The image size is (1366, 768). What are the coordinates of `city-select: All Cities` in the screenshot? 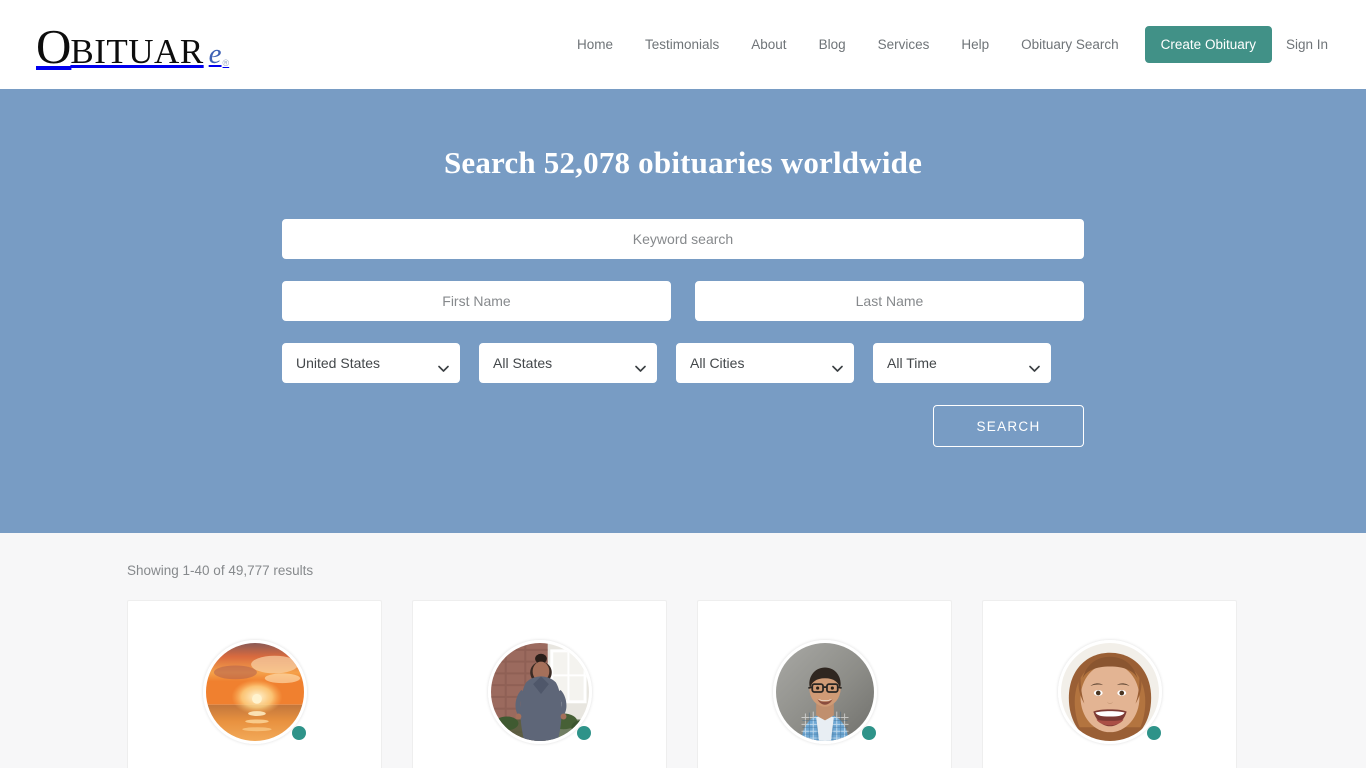 It's located at (765, 363).